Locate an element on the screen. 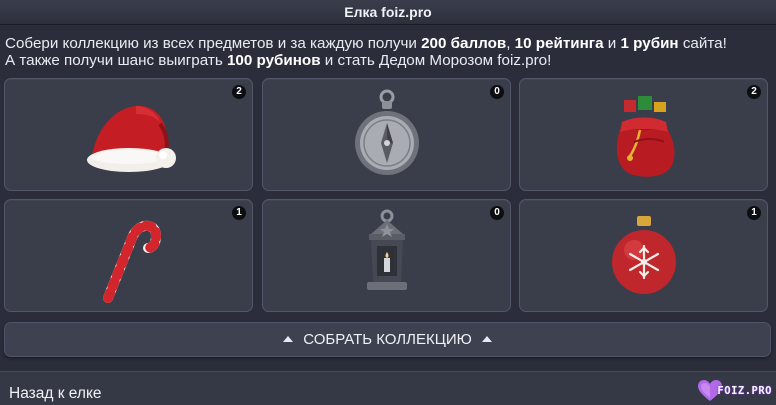 The height and width of the screenshot is (405, 776). prize-rubies: 100 рубинов is located at coordinates (273, 60).